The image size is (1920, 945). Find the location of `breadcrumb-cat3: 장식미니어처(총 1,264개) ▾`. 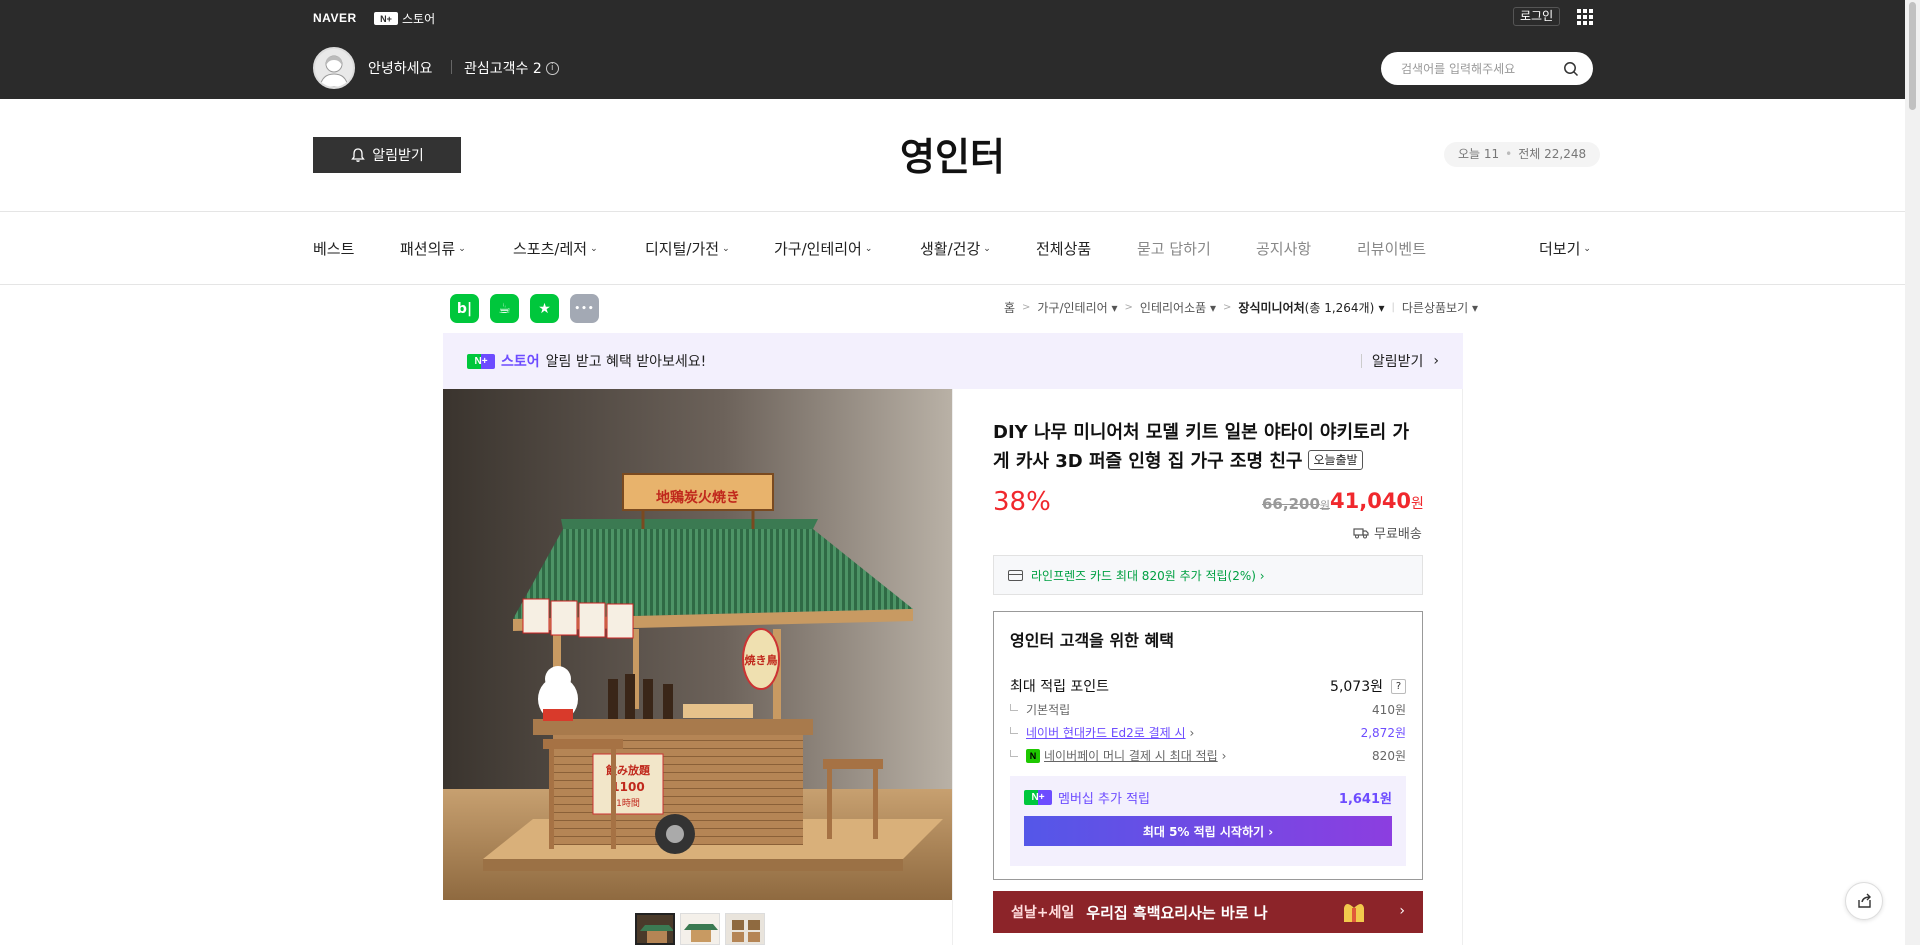

breadcrumb-cat3: 장식미니어처(총 1,264개) ▾ is located at coordinates (1311, 307).